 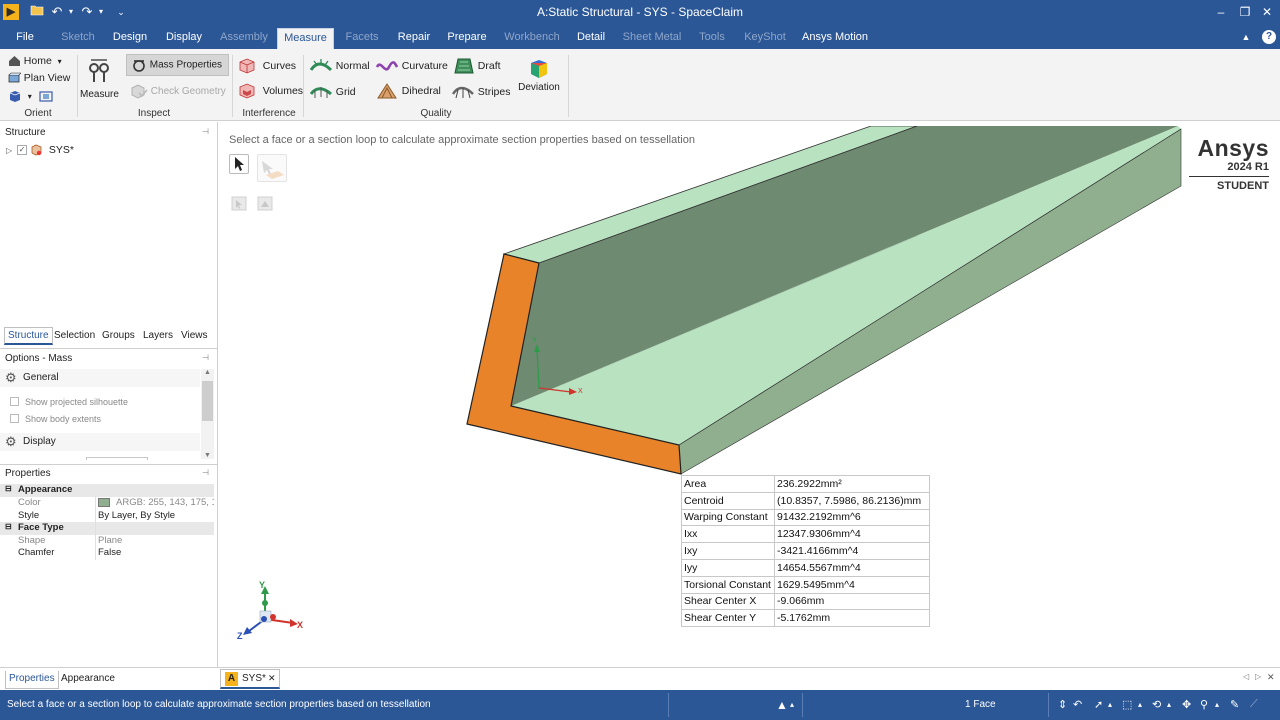 What do you see at coordinates (1217, 704) in the screenshot?
I see `zoom-dropdown-icon: ▴` at bounding box center [1217, 704].